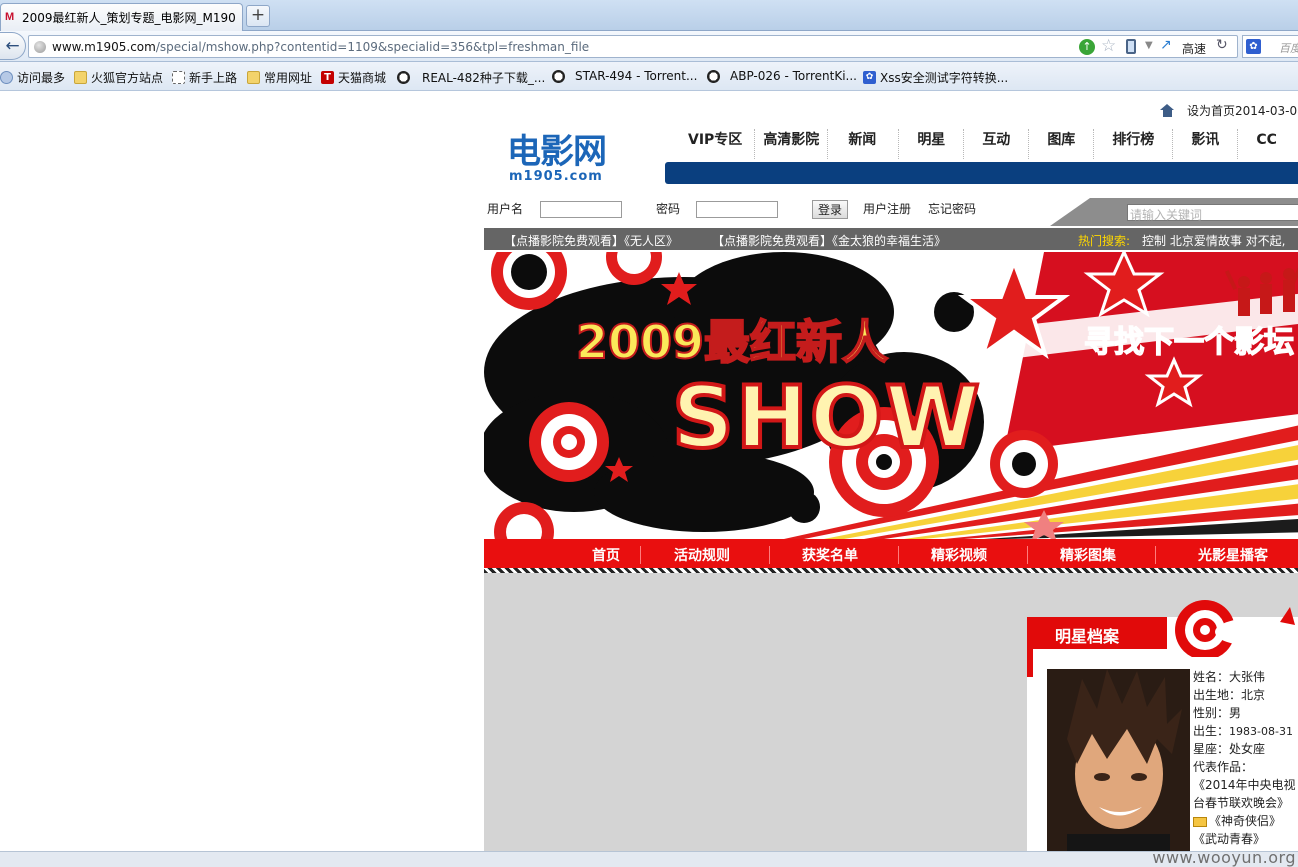 Image resolution: width=1298 pixels, height=867 pixels. Describe the element at coordinates (827, 418) in the screenshot. I see `banner-show: SHOW` at that location.